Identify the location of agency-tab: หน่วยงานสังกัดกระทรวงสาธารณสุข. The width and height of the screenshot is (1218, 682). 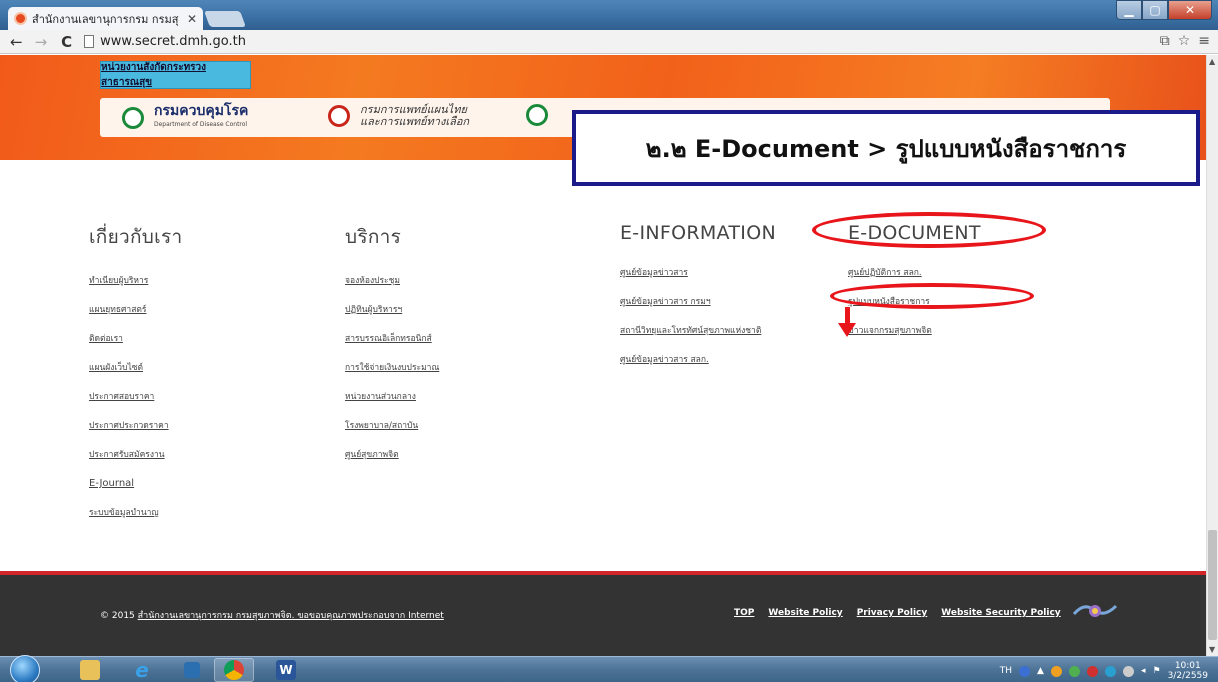
(175, 75).